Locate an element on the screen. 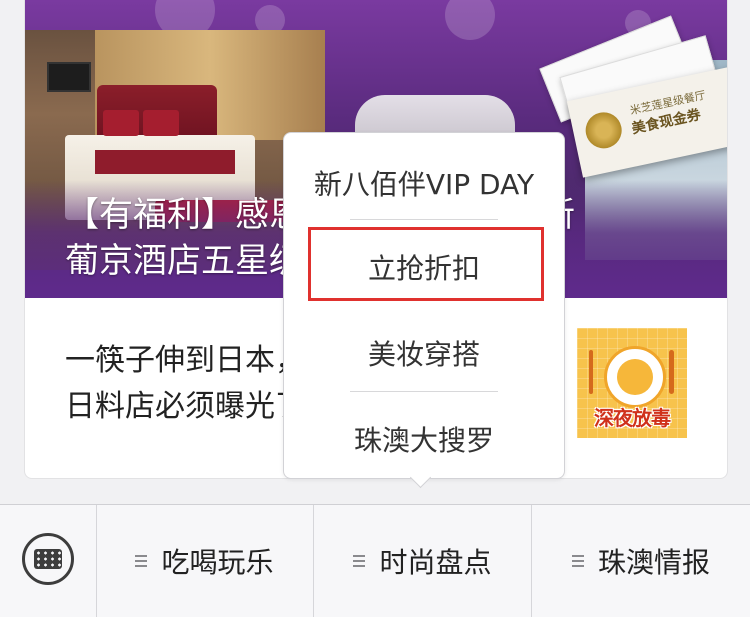  menu-item-vip-day: 新八佰伴VIP DAY is located at coordinates (424, 183).